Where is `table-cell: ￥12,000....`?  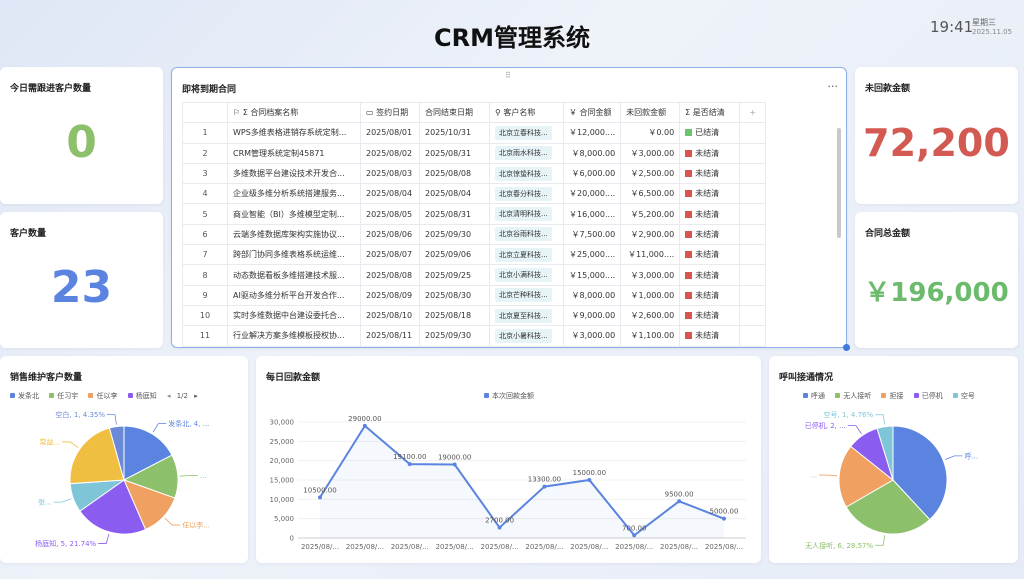
table-cell: ￥12,000.... is located at coordinates (592, 133).